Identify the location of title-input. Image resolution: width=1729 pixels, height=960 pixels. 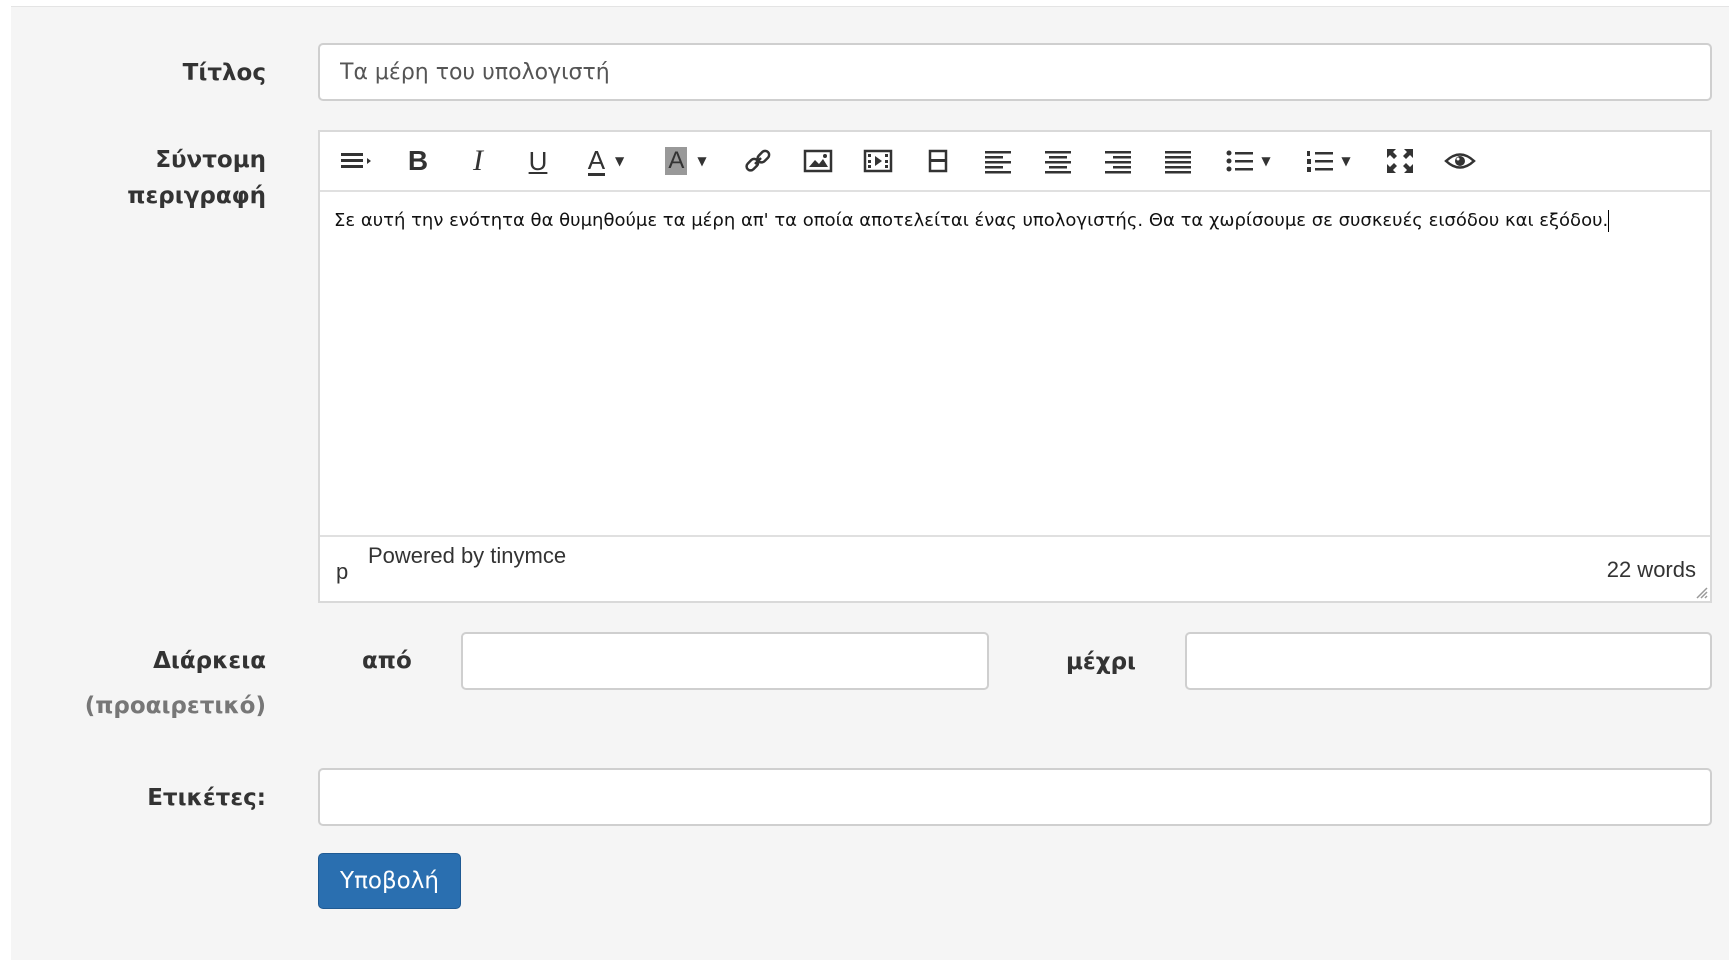
(1015, 72).